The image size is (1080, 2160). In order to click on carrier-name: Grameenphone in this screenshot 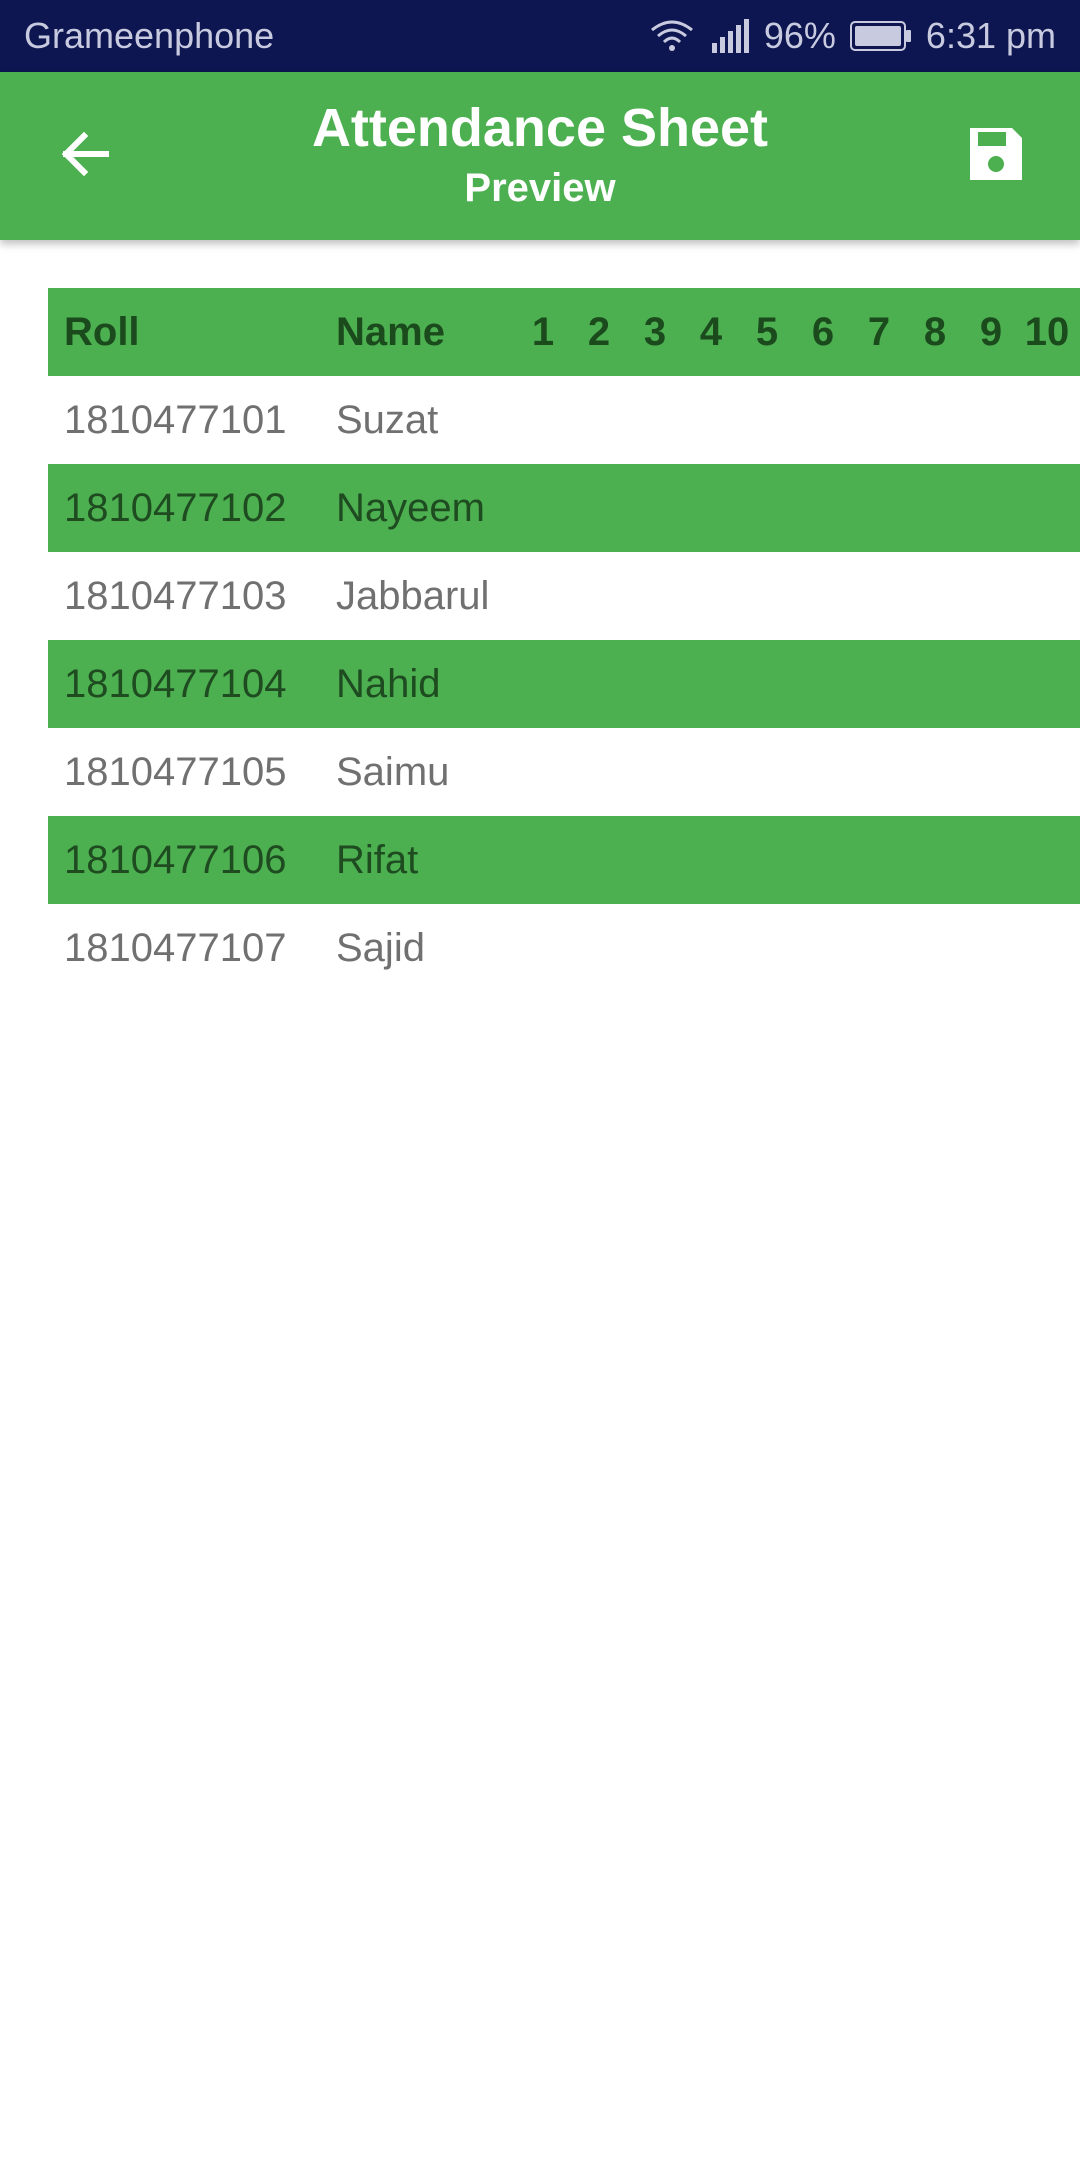, I will do `click(149, 35)`.